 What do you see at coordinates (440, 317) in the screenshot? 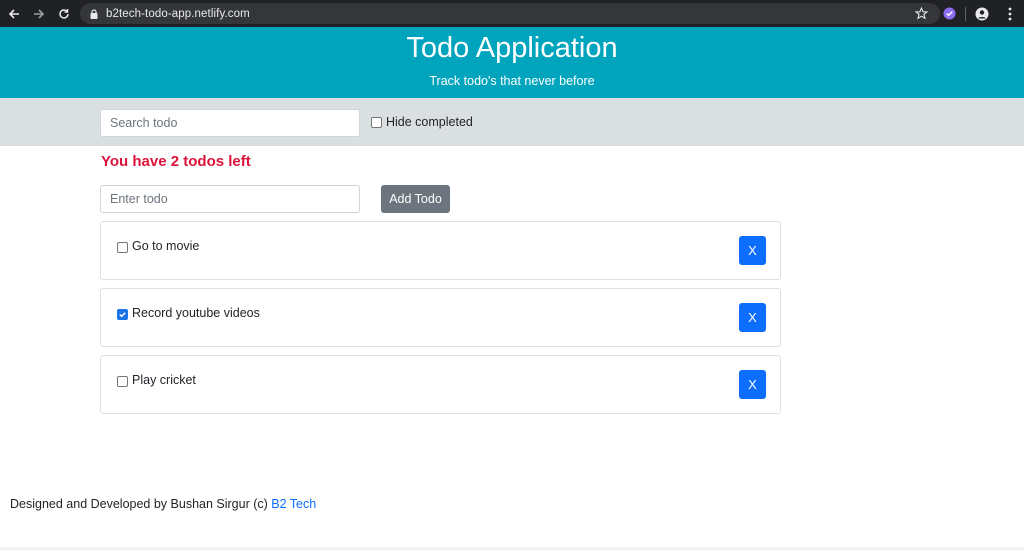
I see `todo-item: Record youtube videos X` at bounding box center [440, 317].